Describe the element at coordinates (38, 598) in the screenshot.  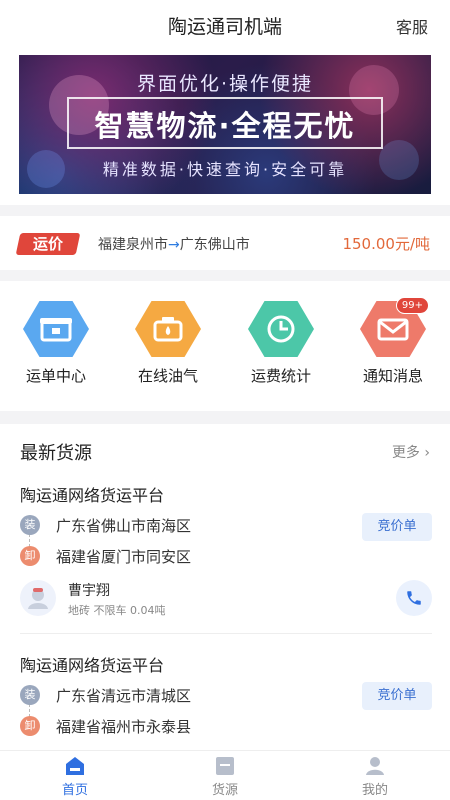
I see `avatar` at that location.